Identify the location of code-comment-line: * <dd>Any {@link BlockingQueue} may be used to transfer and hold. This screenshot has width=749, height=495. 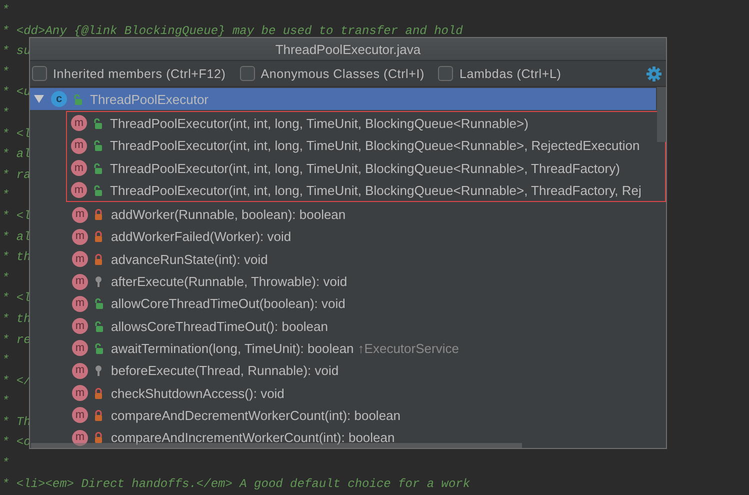
(232, 31).